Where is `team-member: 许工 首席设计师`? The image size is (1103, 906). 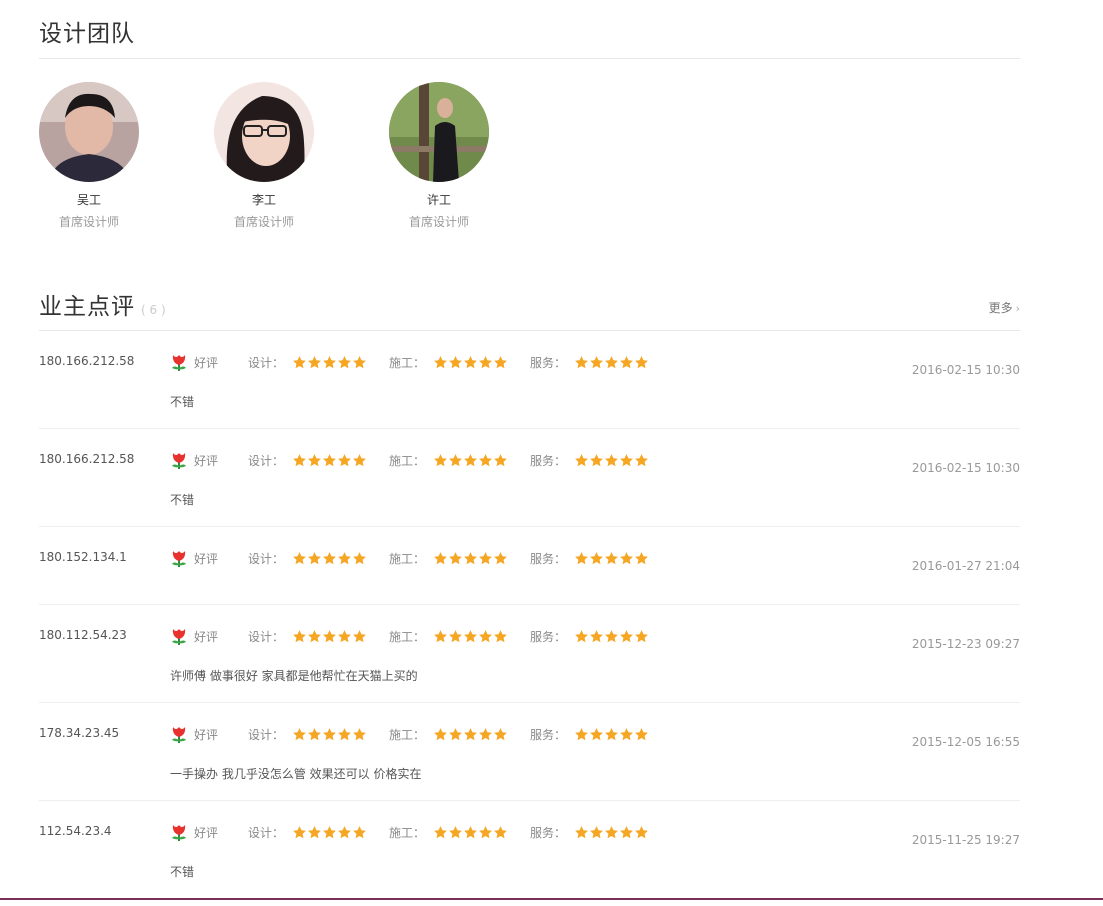
team-member: 许工 首席设计师 is located at coordinates (439, 156).